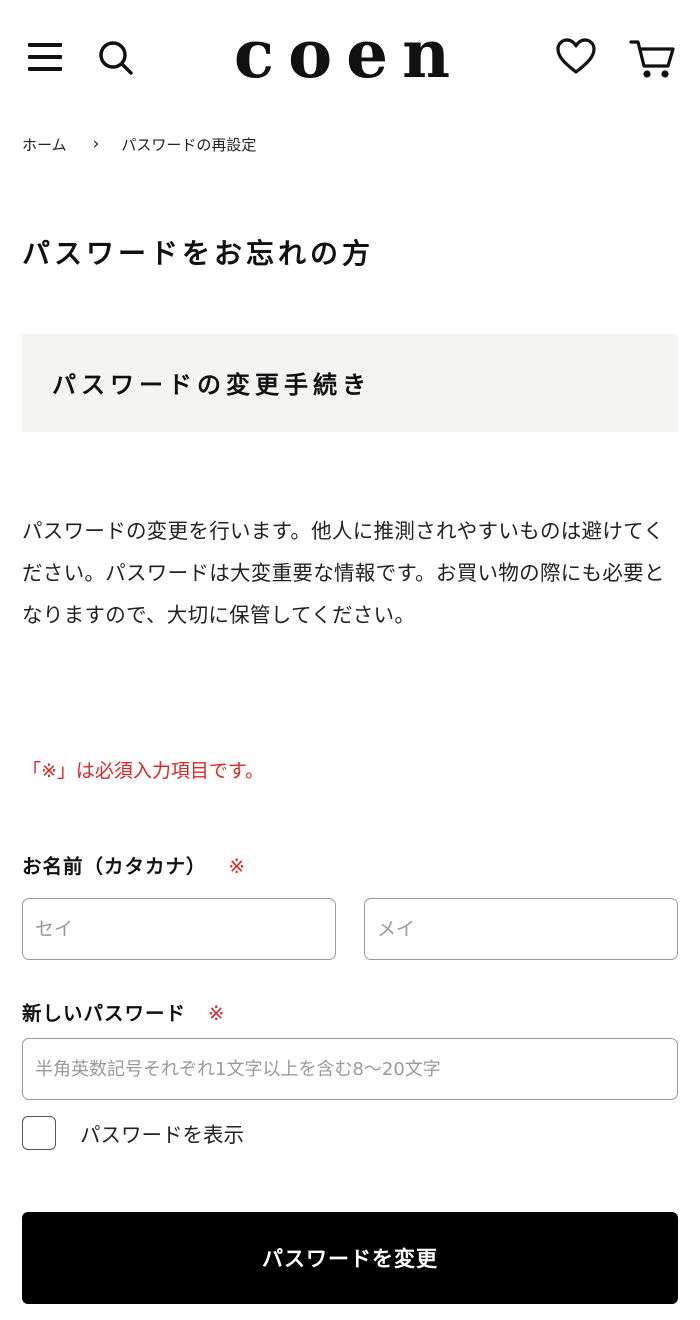 Image resolution: width=700 pixels, height=1320 pixels. What do you see at coordinates (44, 144) in the screenshot?
I see `breadcrumb-home-link: ホーム` at bounding box center [44, 144].